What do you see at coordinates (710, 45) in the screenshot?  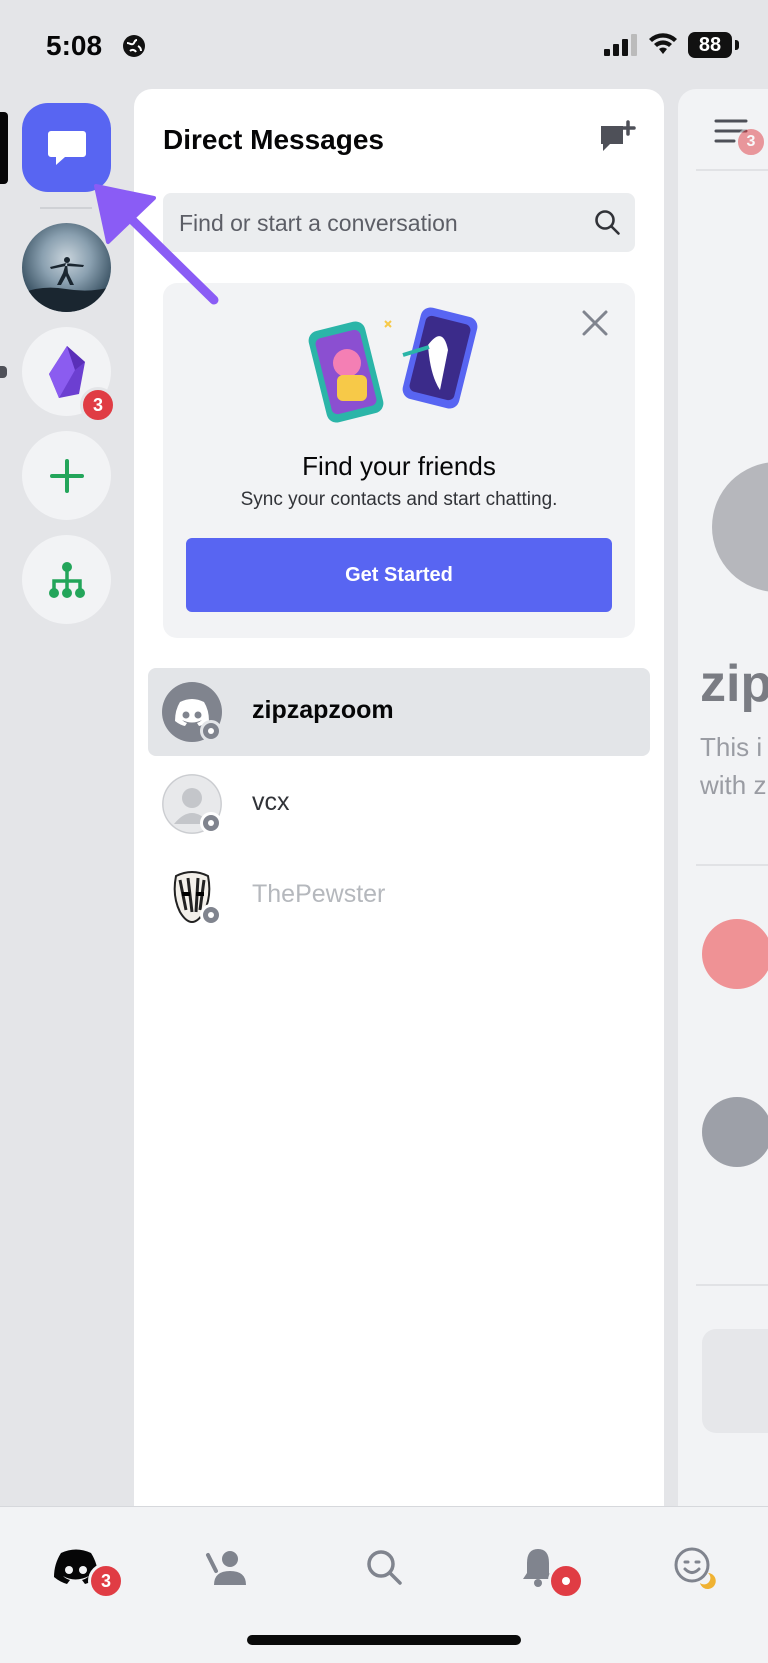 I see `battery-indicator: 88` at bounding box center [710, 45].